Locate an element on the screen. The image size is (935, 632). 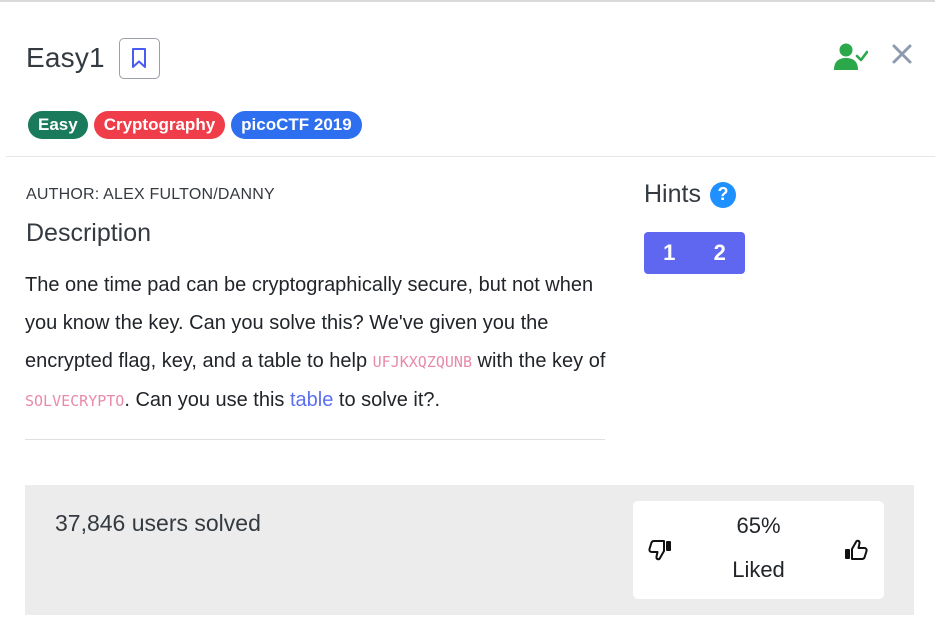
challenge-title: Easy1 is located at coordinates (65, 57).